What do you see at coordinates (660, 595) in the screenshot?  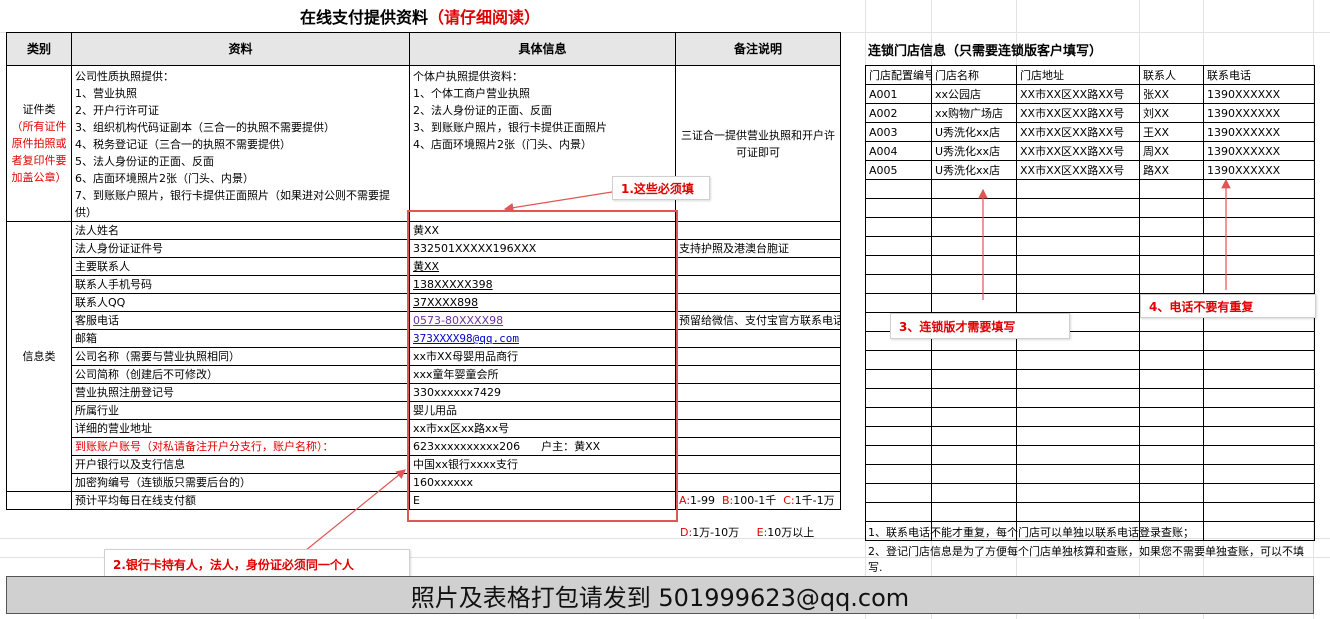 I see `footer-banner: 照片及表格打包请发到 501999623@qq.com` at bounding box center [660, 595].